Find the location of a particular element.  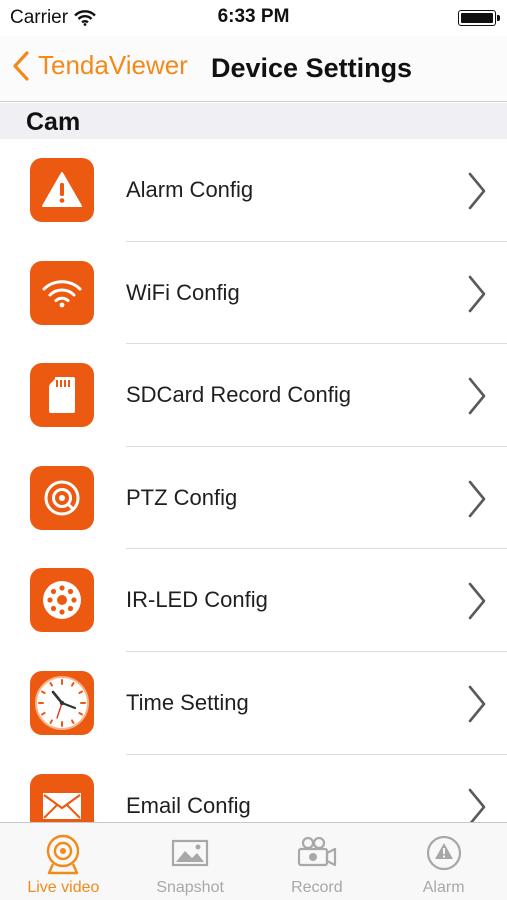

list-item-sdcard-record-config: SDCard Record Config is located at coordinates (253, 395).